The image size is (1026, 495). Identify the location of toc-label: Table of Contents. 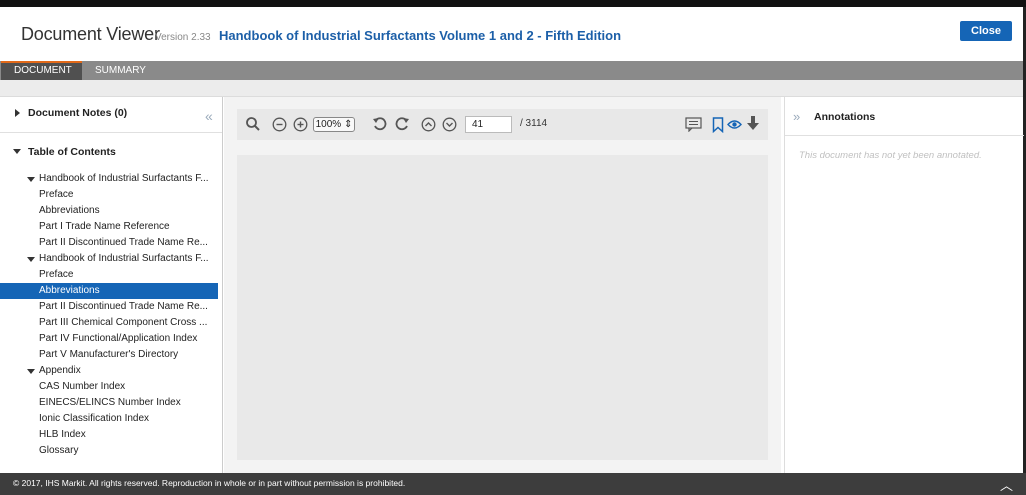
(72, 152).